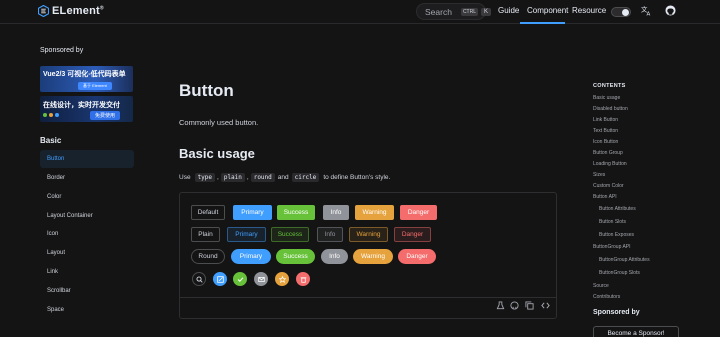 This screenshot has height=337, width=720. Describe the element at coordinates (649, 14) in the screenshot. I see `svg-text: A` at that location.